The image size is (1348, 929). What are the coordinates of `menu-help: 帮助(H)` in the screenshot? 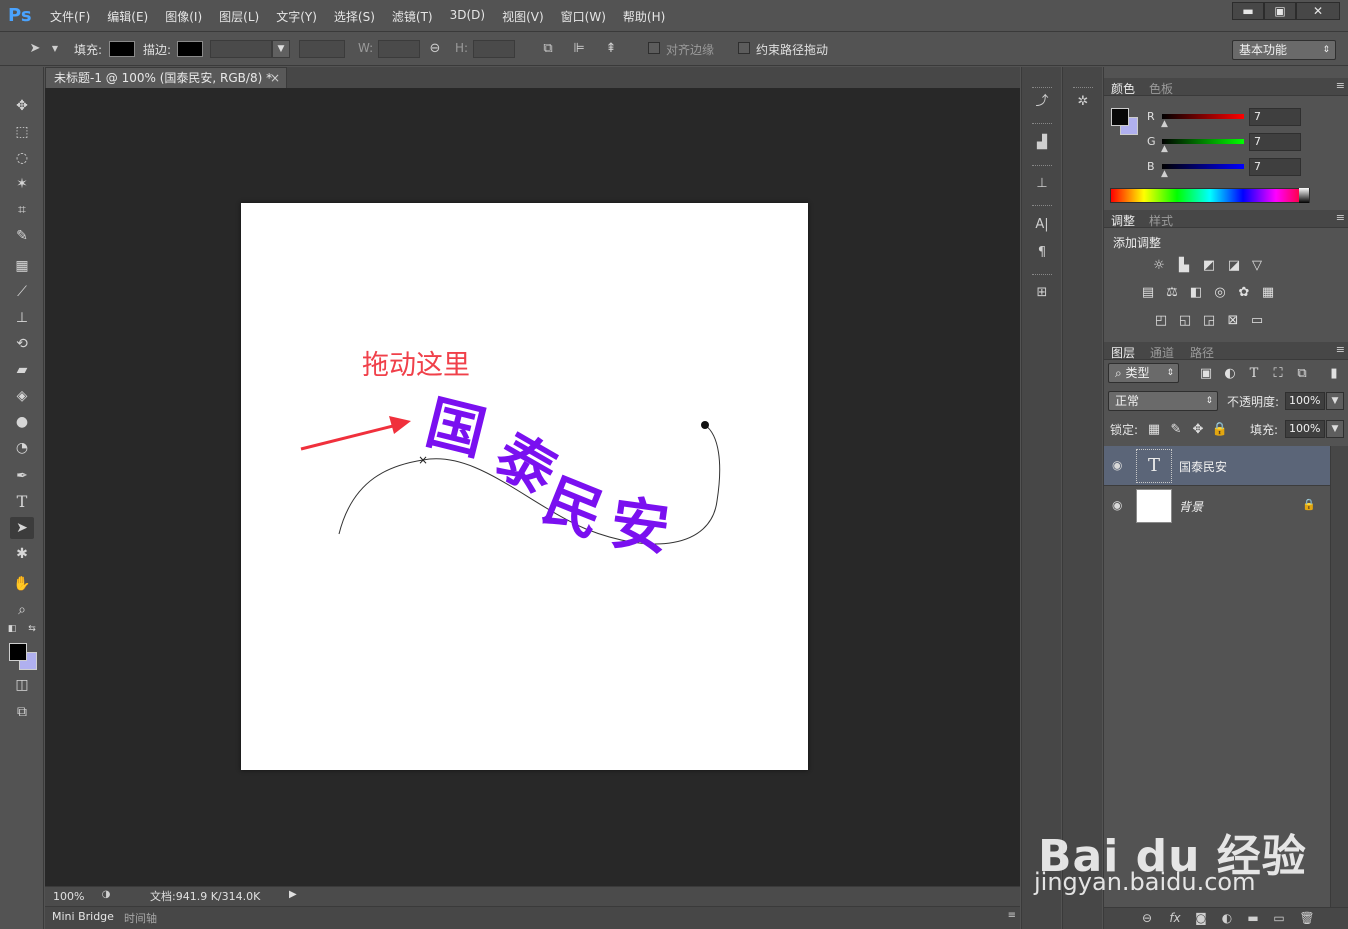 It's located at (644, 16).